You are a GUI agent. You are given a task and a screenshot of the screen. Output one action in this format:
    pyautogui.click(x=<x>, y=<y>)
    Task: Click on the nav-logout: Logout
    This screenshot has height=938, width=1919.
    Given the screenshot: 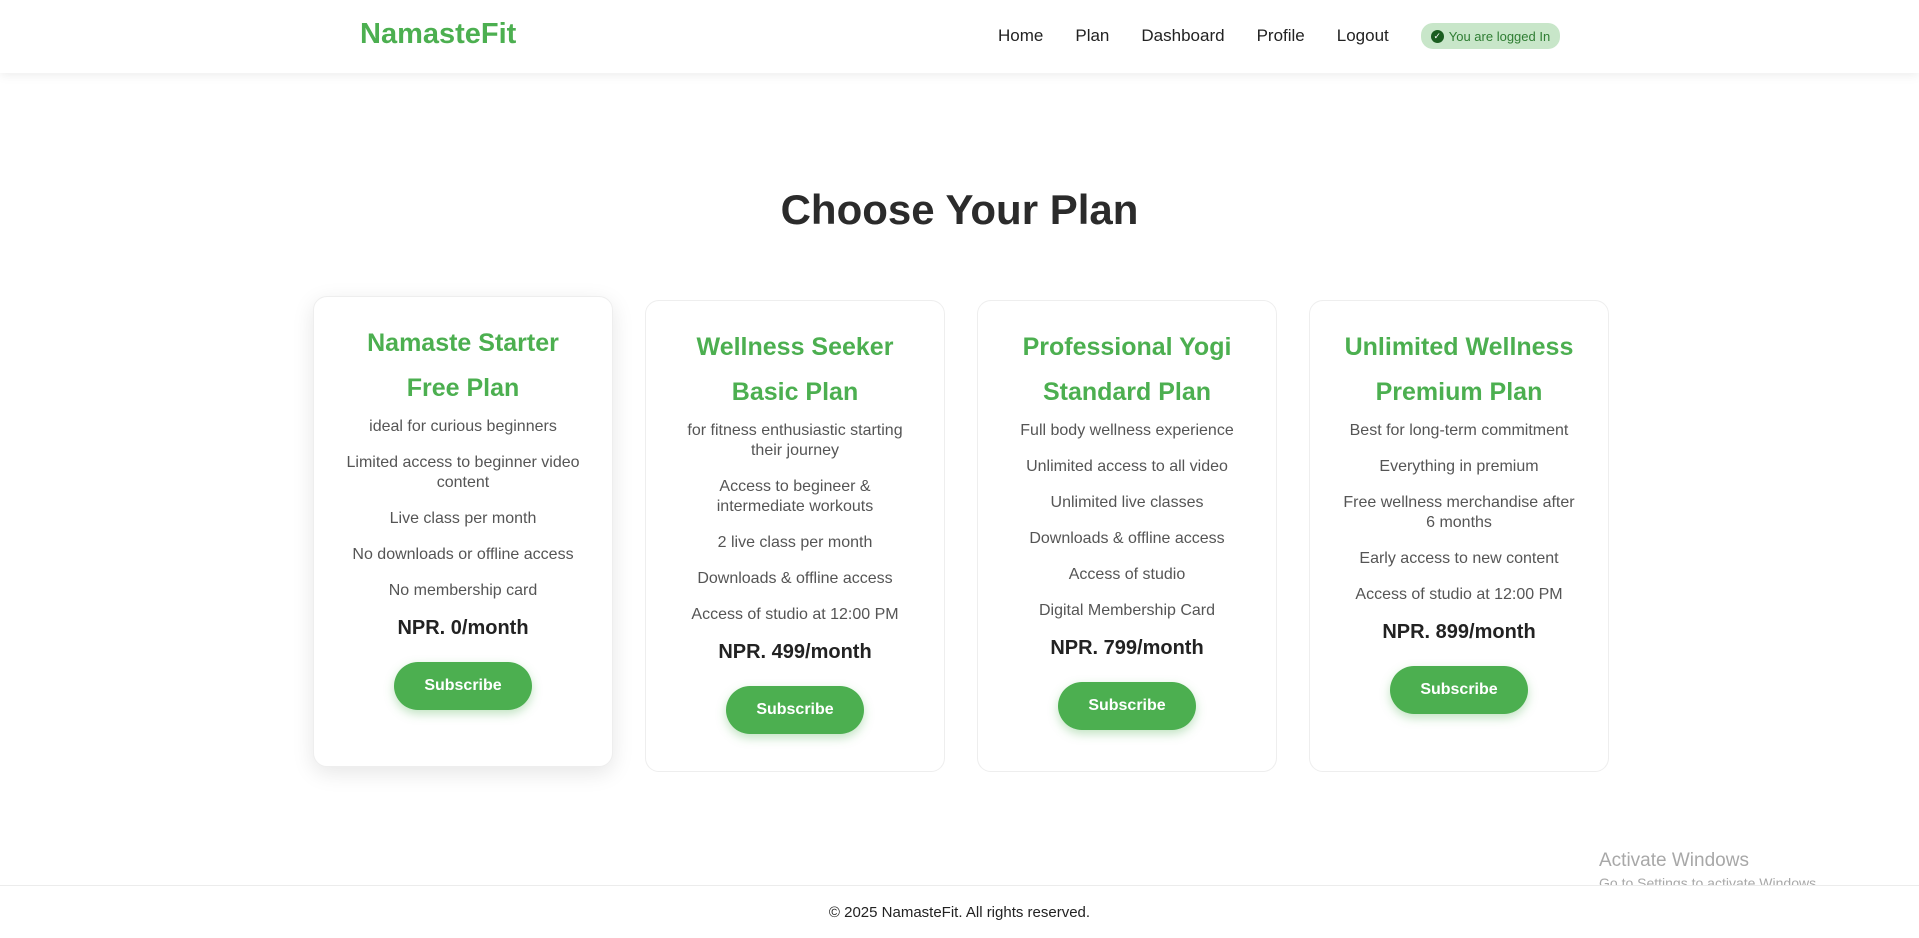 What is the action you would take?
    pyautogui.click(x=1363, y=36)
    